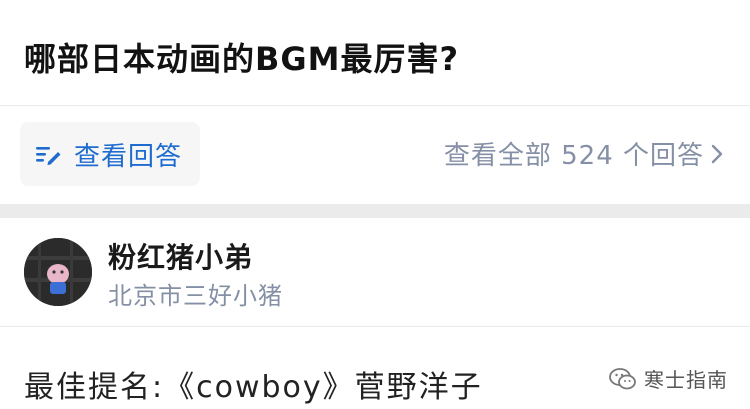  Describe the element at coordinates (128, 156) in the screenshot. I see `view-answer-label: 查看回答` at that location.